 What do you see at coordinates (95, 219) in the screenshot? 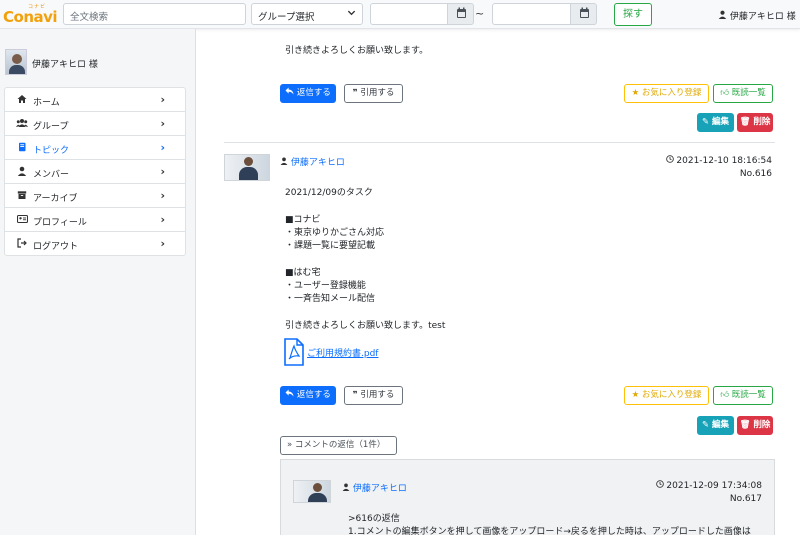
I see `sidebar-item-profile: プロフィール ›` at bounding box center [95, 219].